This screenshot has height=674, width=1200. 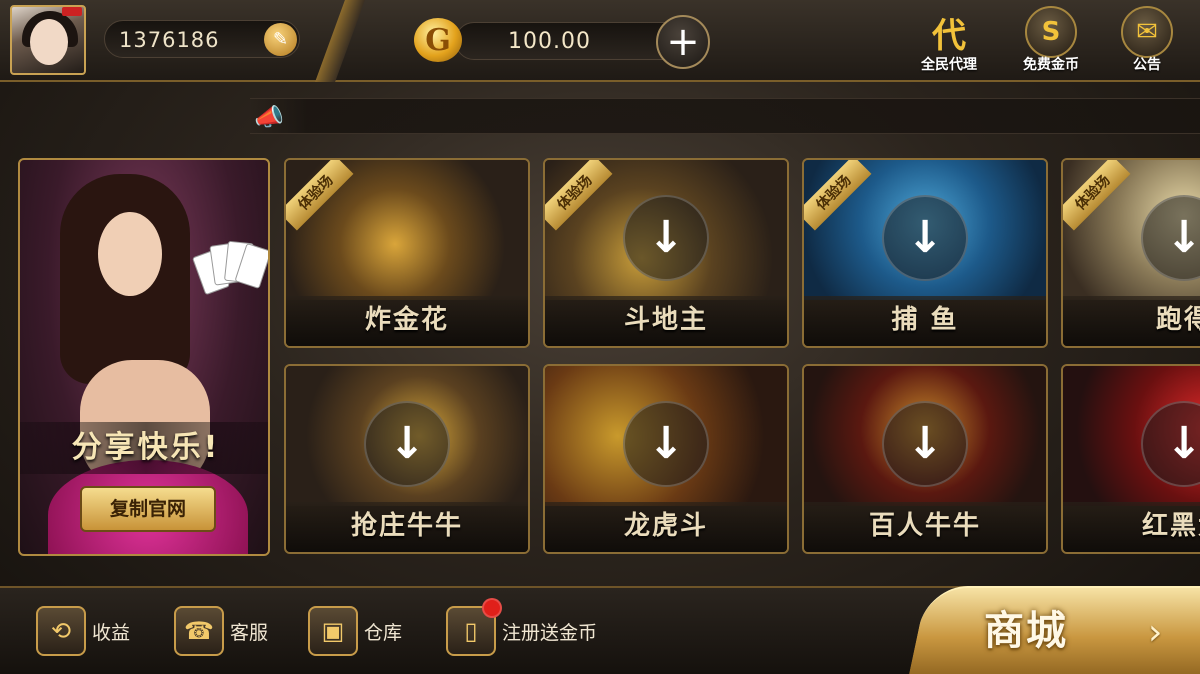 What do you see at coordinates (229, 268) in the screenshot?
I see `playing-cards-icon` at bounding box center [229, 268].